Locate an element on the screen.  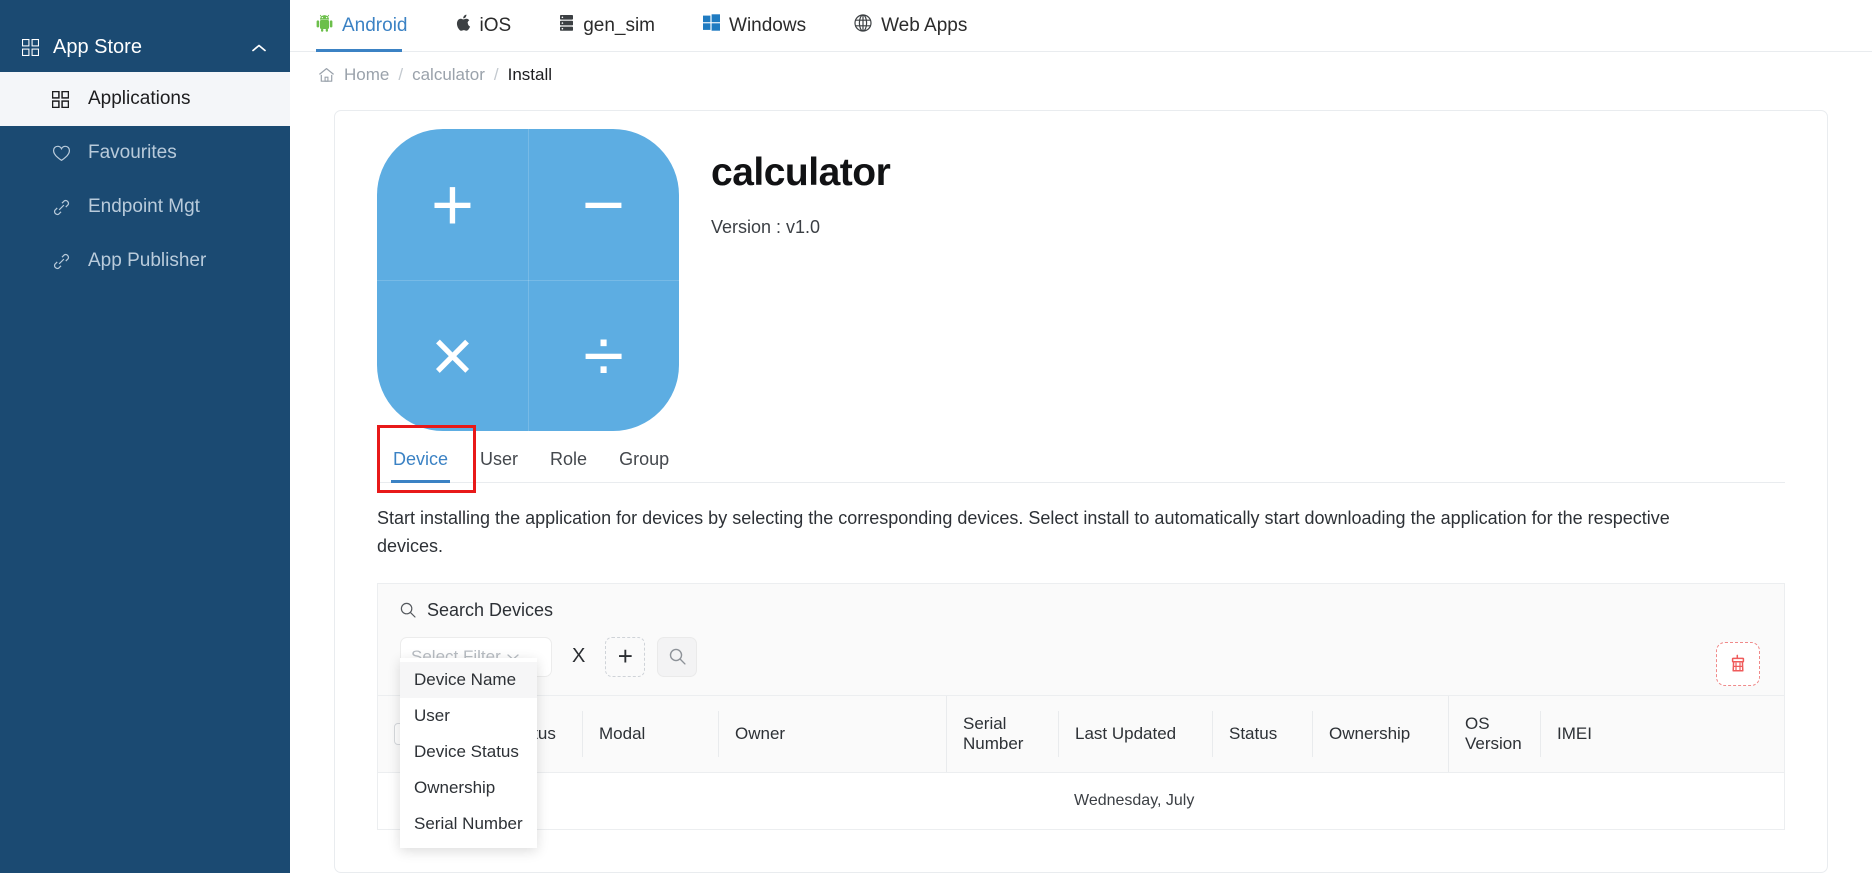
table-body: Wednesday, July is located at coordinates (1081, 800).